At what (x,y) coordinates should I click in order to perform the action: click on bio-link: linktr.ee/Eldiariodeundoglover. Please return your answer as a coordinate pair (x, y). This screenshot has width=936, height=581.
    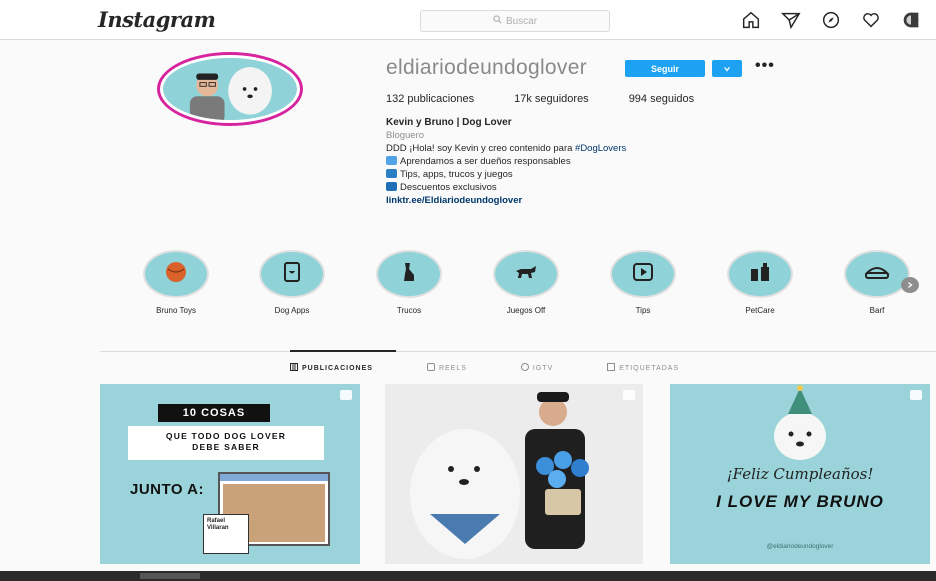
    Looking at the image, I should click on (576, 200).